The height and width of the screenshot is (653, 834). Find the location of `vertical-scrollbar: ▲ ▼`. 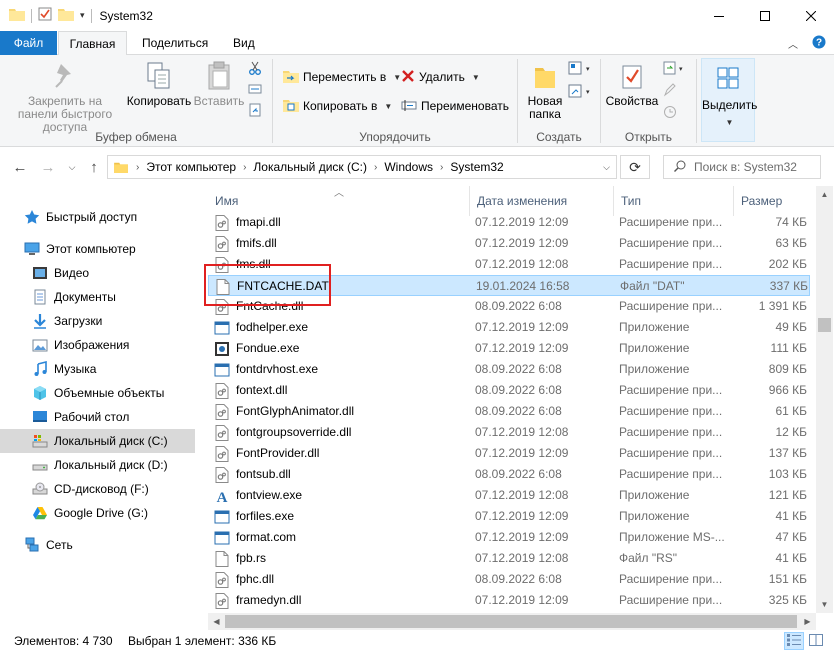

vertical-scrollbar: ▲ ▼ is located at coordinates (824, 399).